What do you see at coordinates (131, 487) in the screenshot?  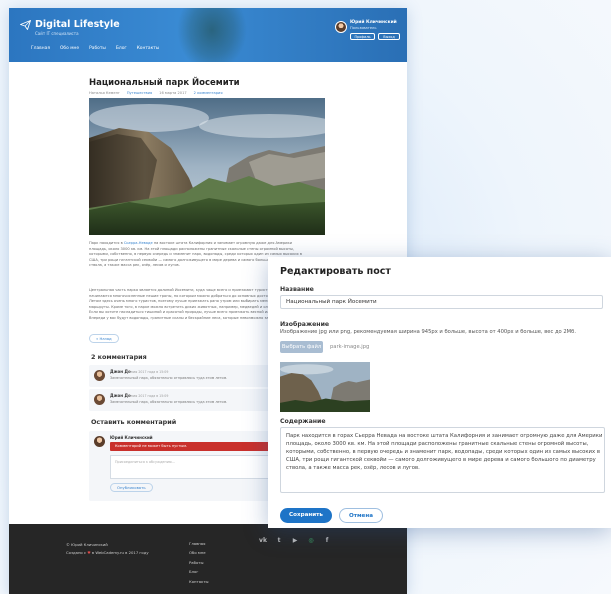 I see `publish-button: Опубликовать` at bounding box center [131, 487].